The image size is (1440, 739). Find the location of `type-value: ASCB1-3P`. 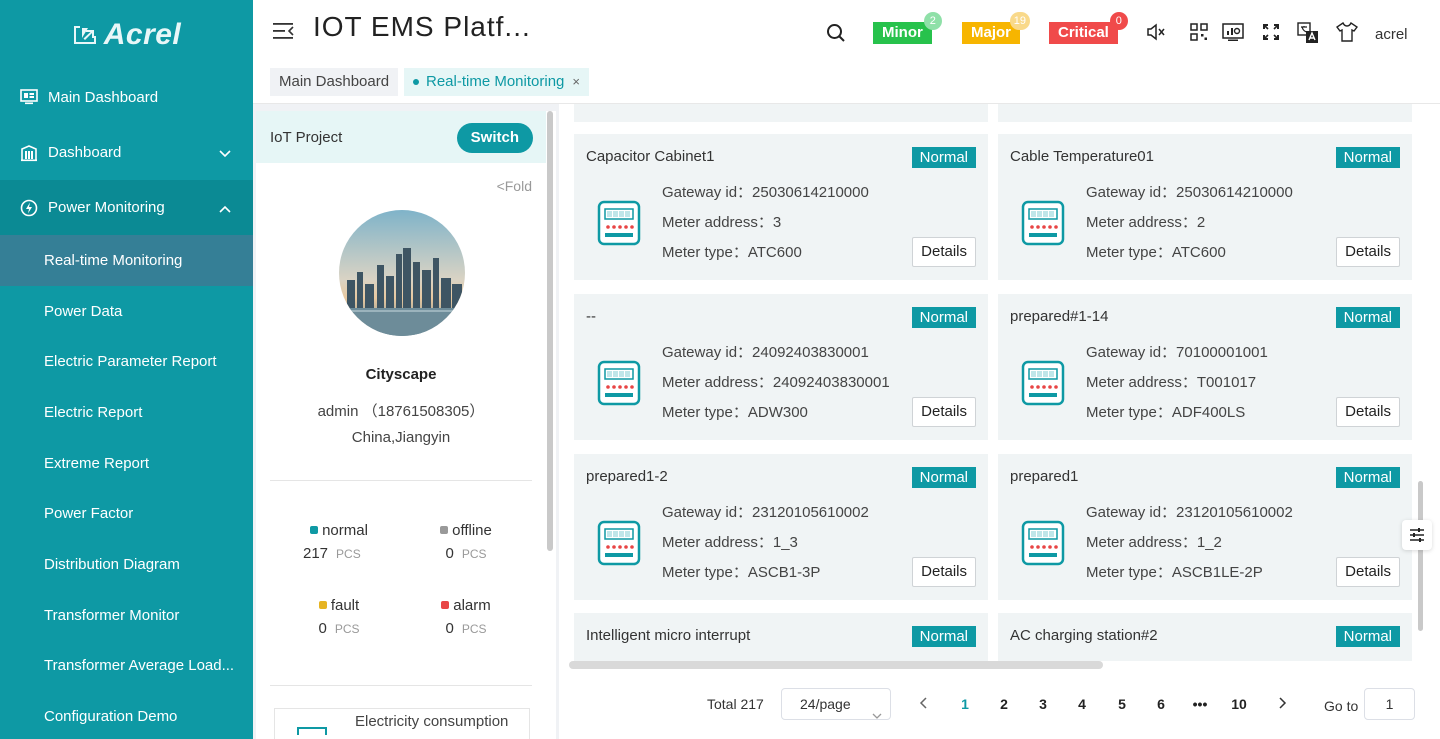

type-value: ASCB1-3P is located at coordinates (784, 572).